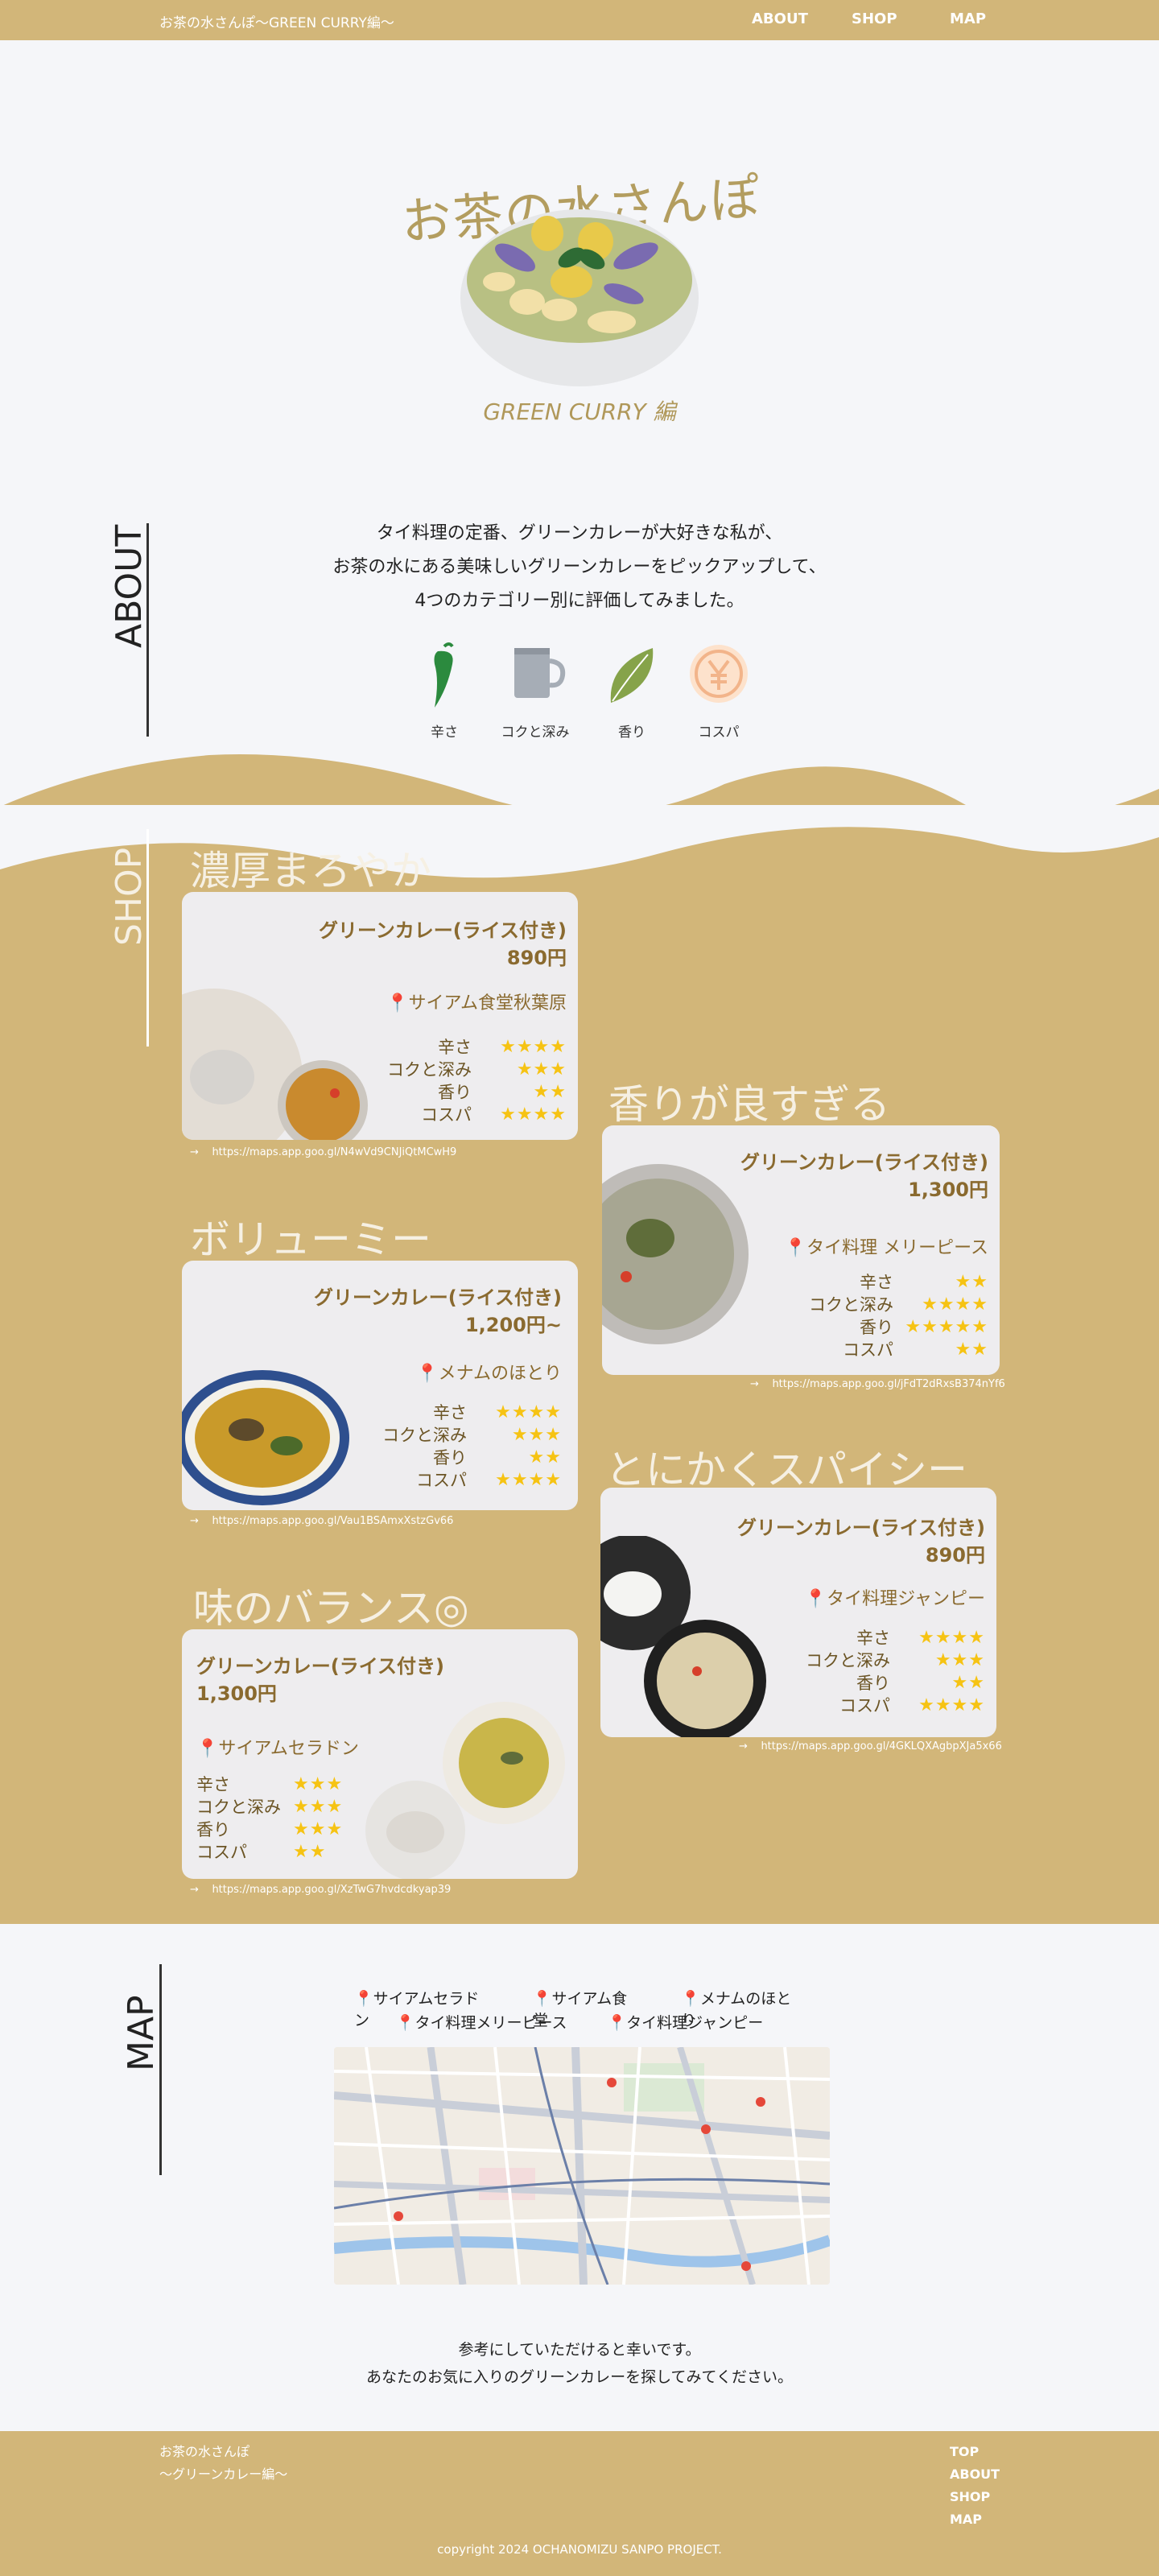 This screenshot has height=2576, width=1159. Describe the element at coordinates (964, 2451) in the screenshot. I see `footer-nav-top: TOP` at that location.